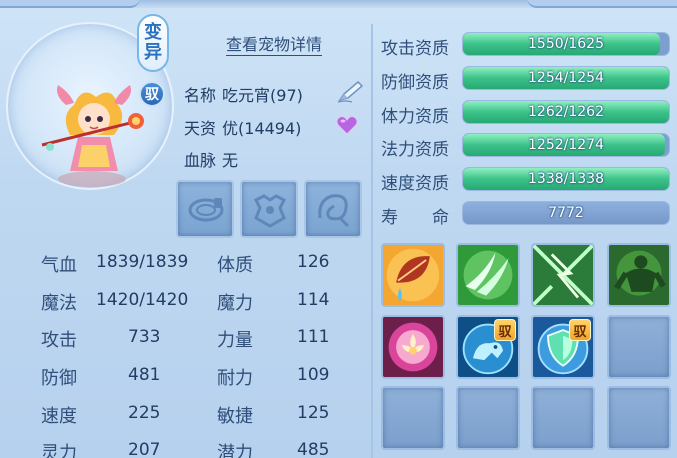 This screenshot has width=677, height=458. Describe the element at coordinates (415, 150) in the screenshot. I see `aptitude-label-magic: 法力资质` at that location.